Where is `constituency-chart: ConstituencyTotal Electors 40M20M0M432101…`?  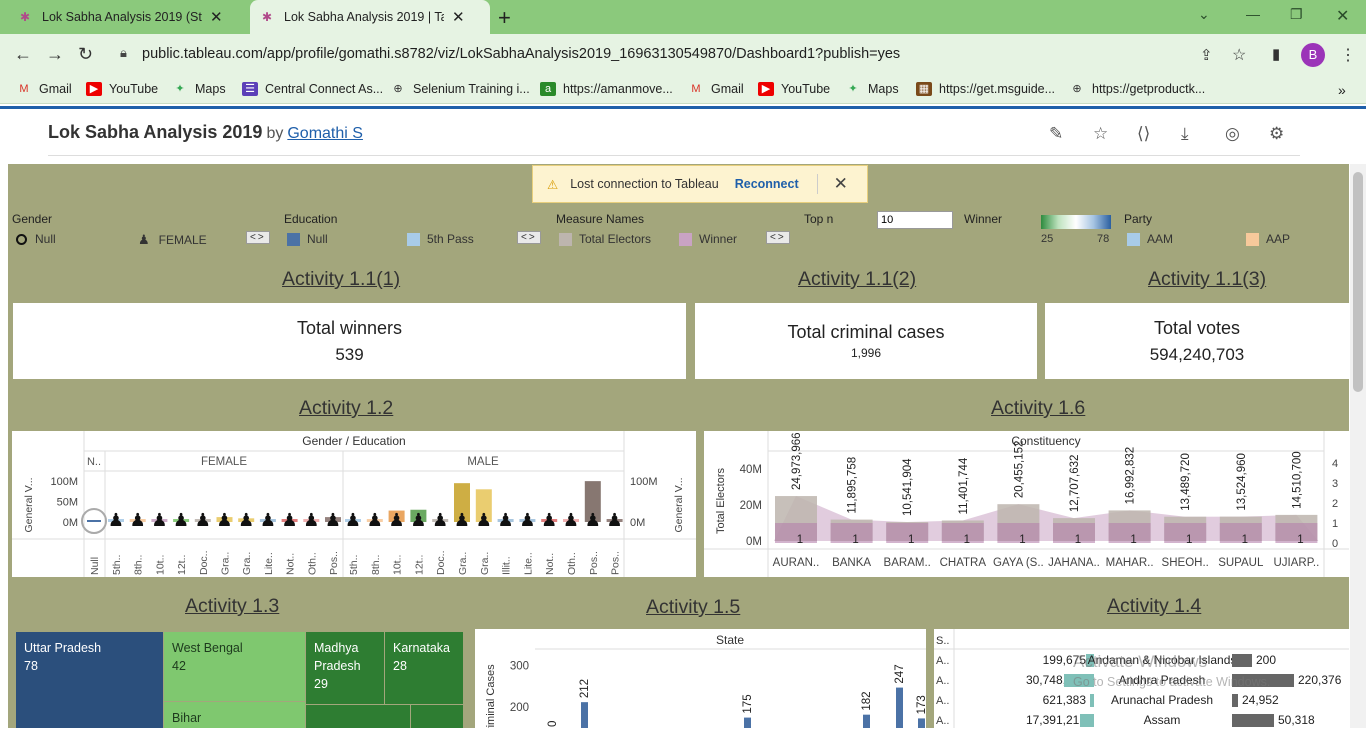 constituency-chart: ConstituencyTotal Electors 40M20M0M432101… is located at coordinates (1026, 504).